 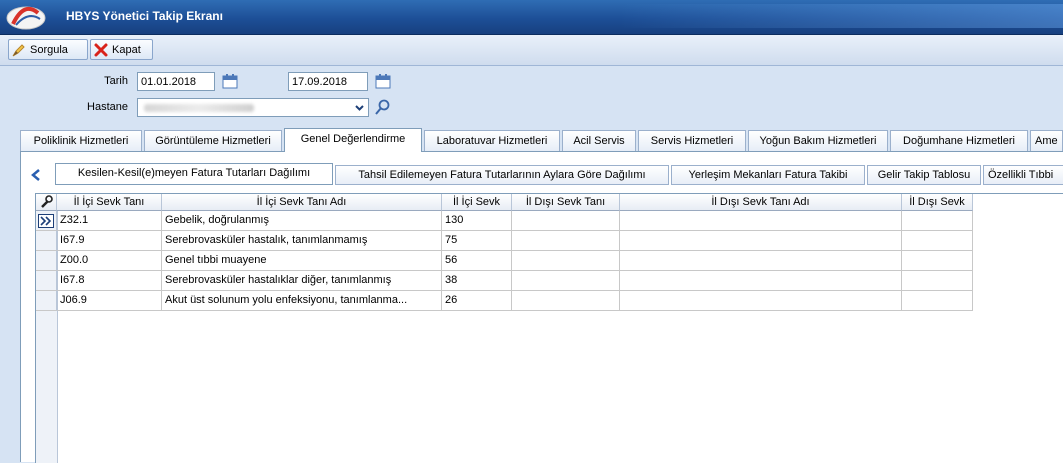 What do you see at coordinates (599, 140) in the screenshot?
I see `tab-acil-servis: Acil Servis` at bounding box center [599, 140].